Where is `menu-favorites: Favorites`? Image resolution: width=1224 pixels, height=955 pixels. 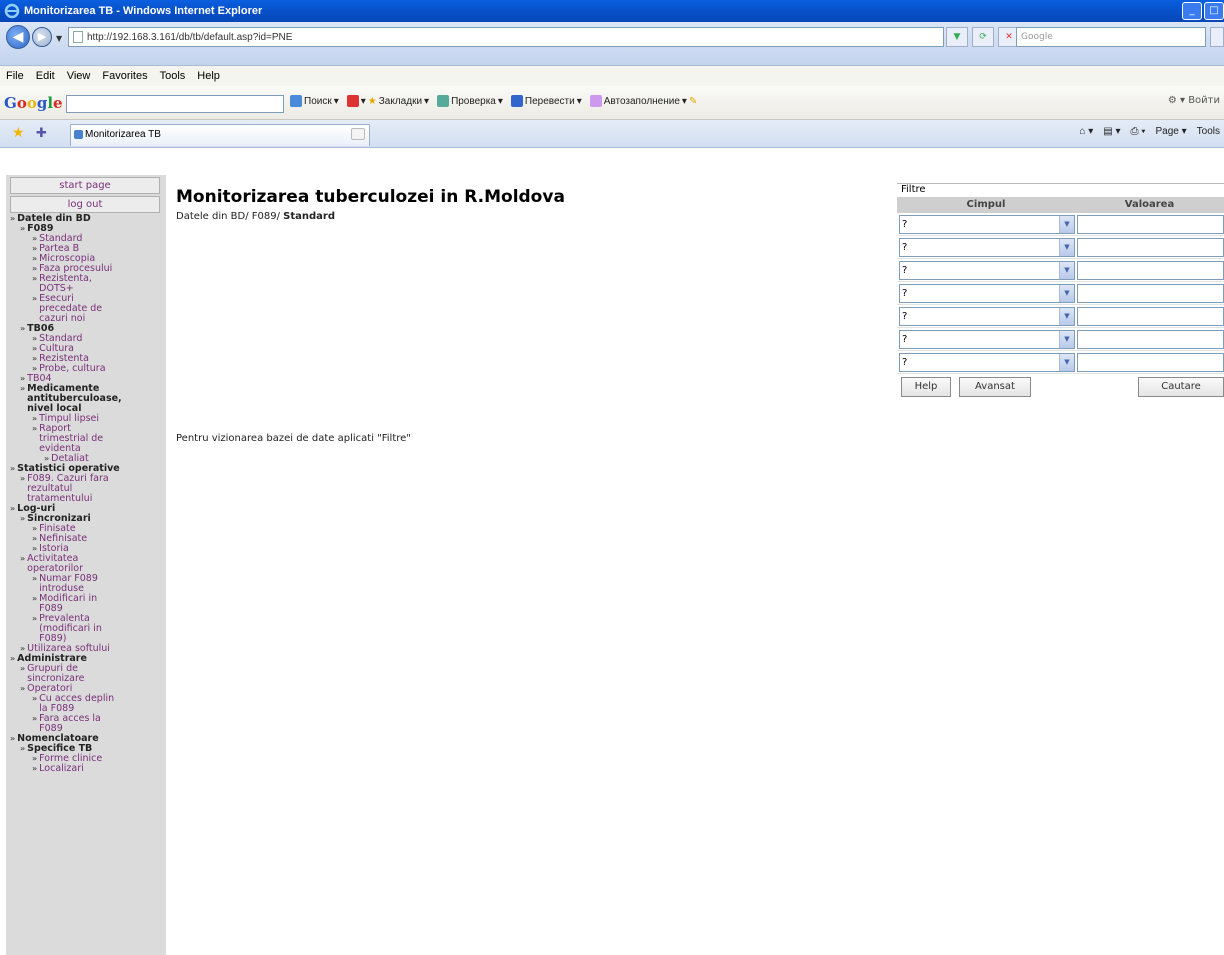
menu-favorites: Favorites is located at coordinates (124, 76).